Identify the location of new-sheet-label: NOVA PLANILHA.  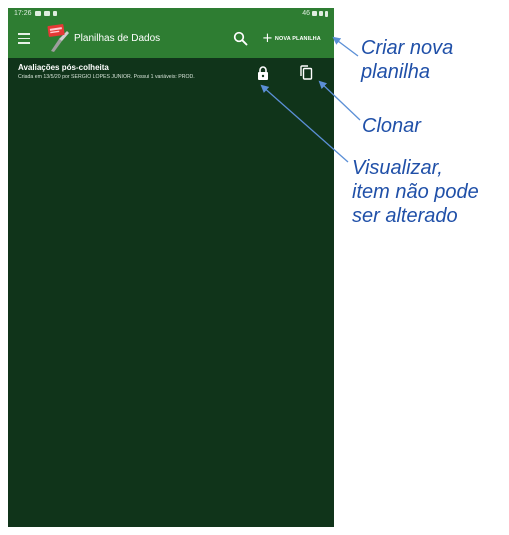
(297, 38).